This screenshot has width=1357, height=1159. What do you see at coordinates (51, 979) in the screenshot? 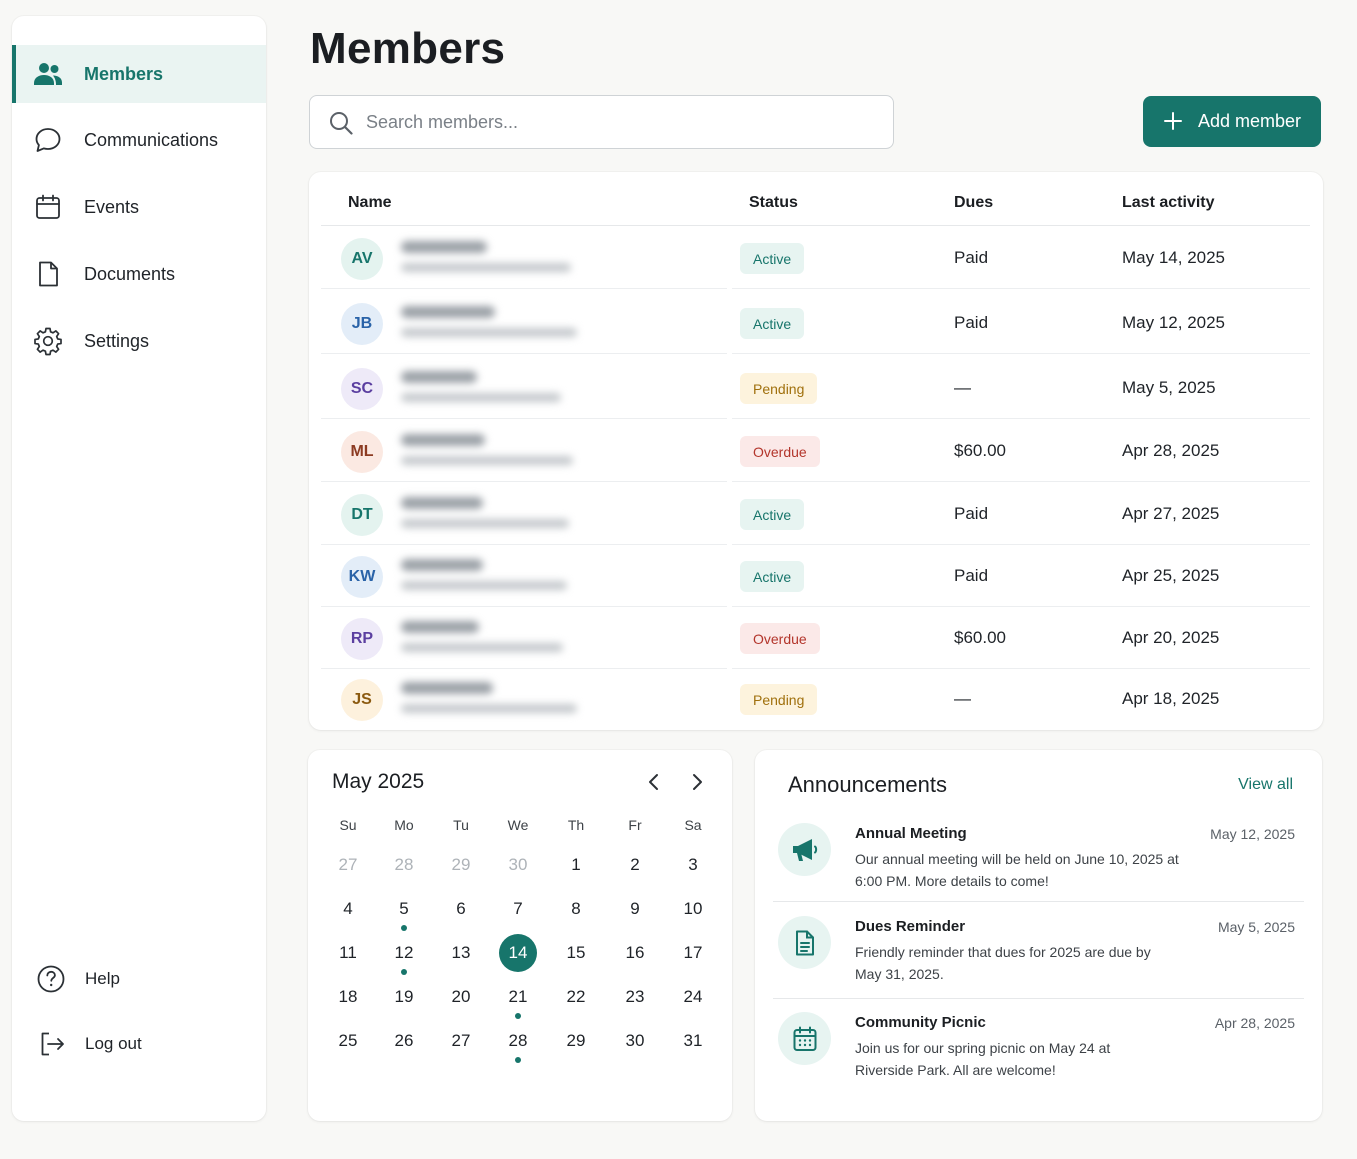
I see `help-circle-icon` at bounding box center [51, 979].